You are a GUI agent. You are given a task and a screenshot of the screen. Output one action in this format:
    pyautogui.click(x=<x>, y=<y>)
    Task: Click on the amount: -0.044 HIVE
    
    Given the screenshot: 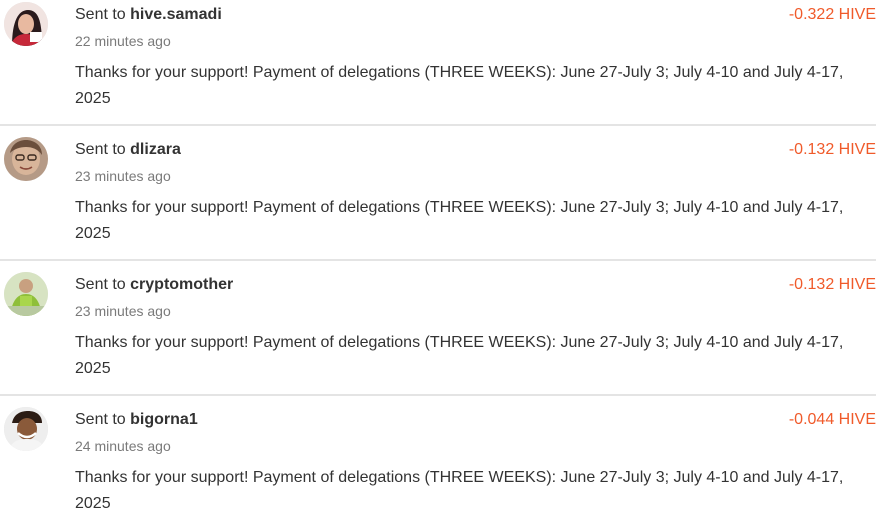 What is the action you would take?
    pyautogui.click(x=832, y=419)
    